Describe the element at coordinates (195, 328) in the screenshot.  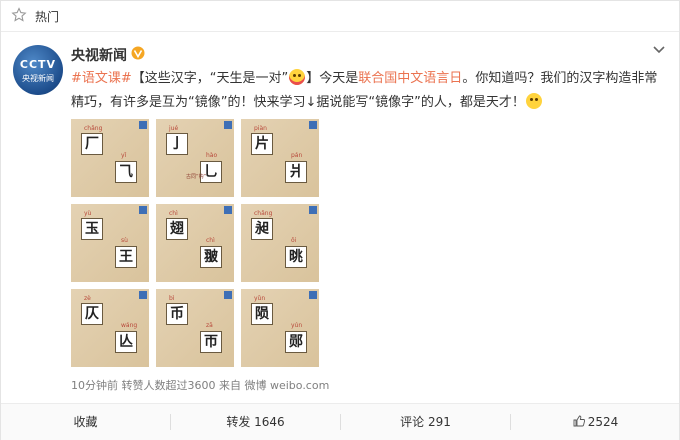
I see `image-thumb: bì 币 zā 帀` at that location.